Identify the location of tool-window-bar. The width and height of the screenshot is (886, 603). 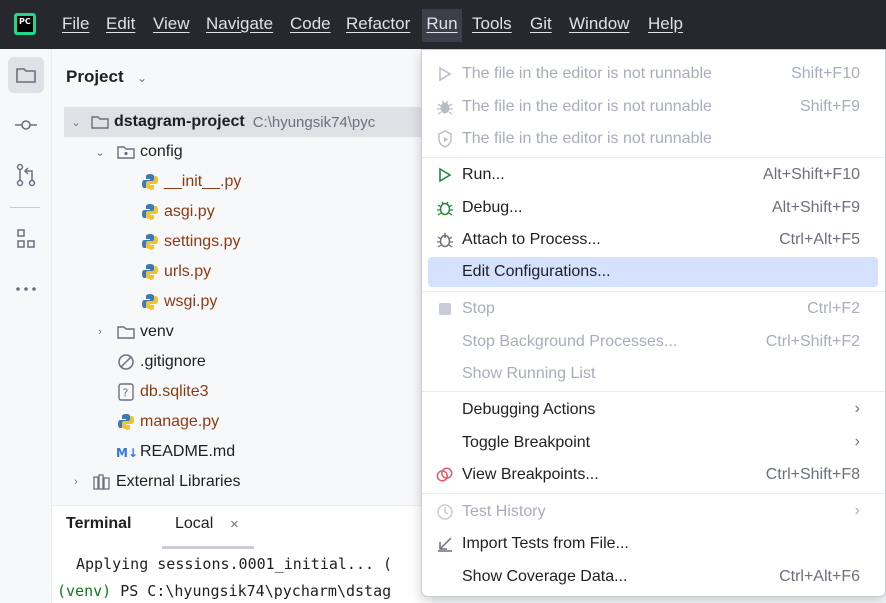
(26, 326).